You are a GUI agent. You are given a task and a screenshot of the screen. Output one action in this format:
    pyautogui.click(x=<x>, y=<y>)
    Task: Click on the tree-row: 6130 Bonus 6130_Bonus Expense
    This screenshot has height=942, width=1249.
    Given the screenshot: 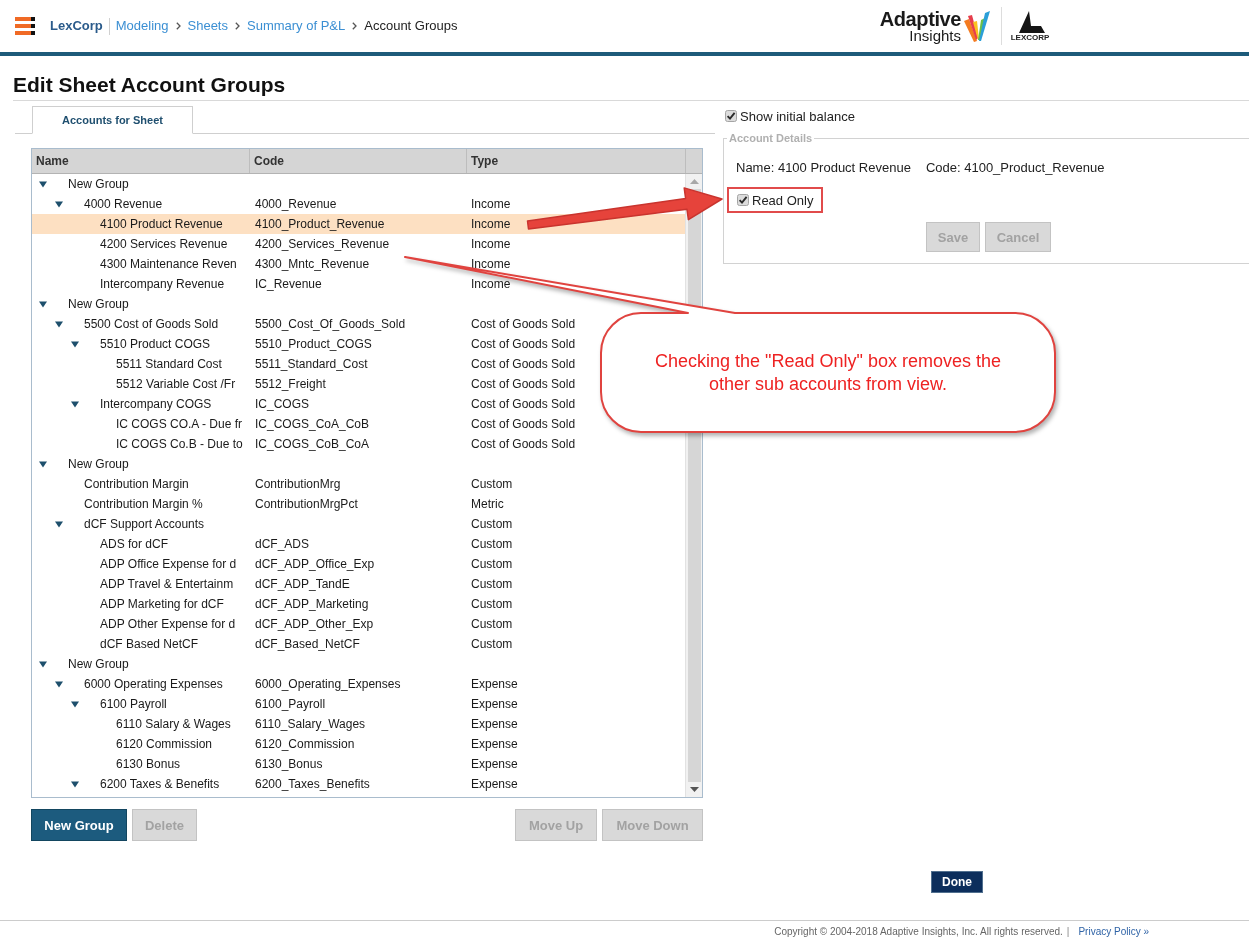 What is the action you would take?
    pyautogui.click(x=275, y=764)
    